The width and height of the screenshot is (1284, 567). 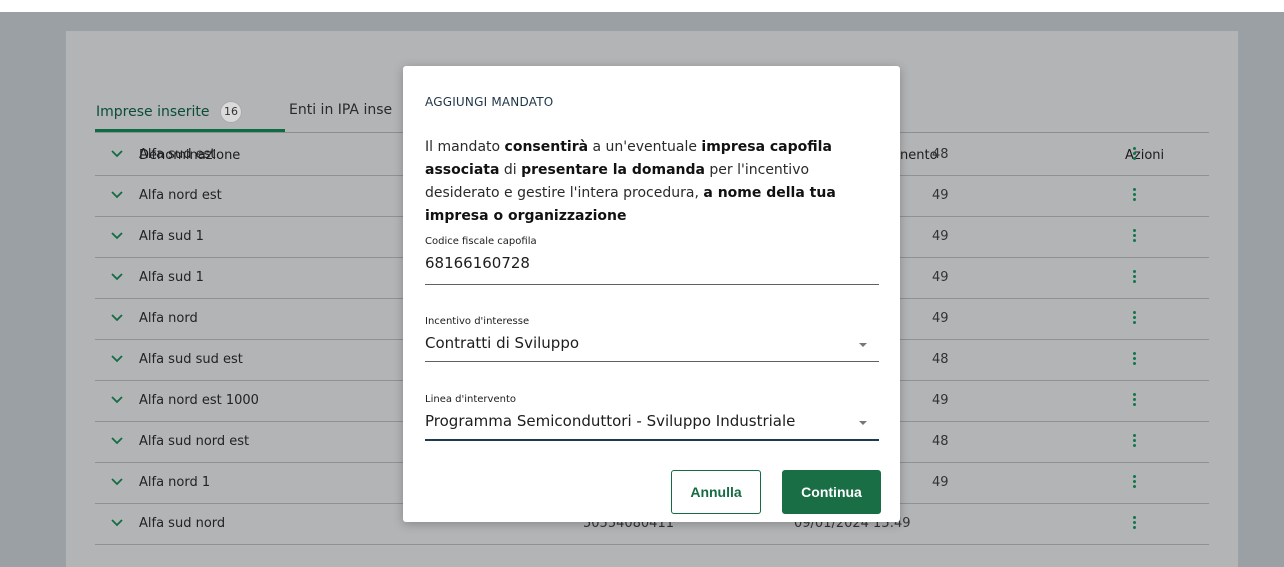 I want to click on tab-enti-ipa: Enti in IPA inse, so click(x=340, y=110).